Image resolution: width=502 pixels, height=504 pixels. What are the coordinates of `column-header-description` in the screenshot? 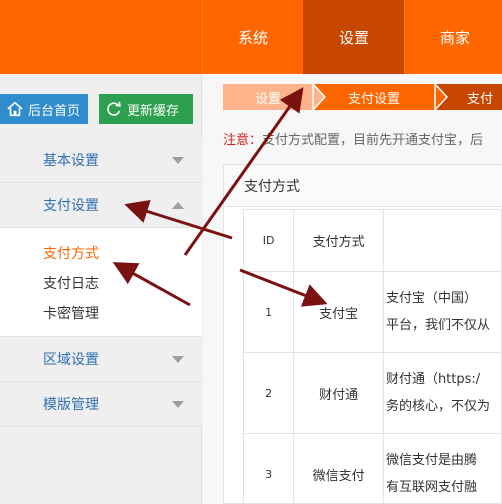 It's located at (442, 240).